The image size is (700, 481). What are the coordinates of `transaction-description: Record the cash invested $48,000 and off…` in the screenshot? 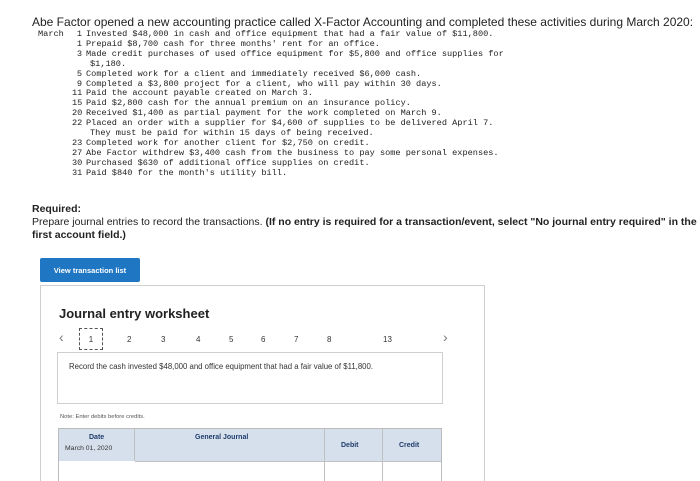 It's located at (221, 366).